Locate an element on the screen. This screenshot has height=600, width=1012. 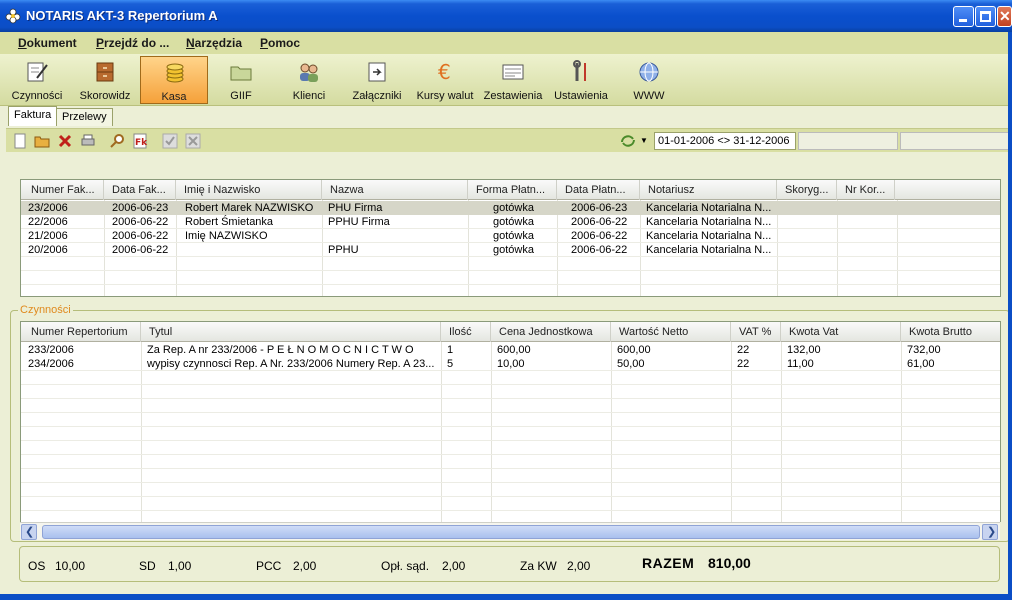
cell-nazwa: PHU Firma is located at coordinates (355, 208).